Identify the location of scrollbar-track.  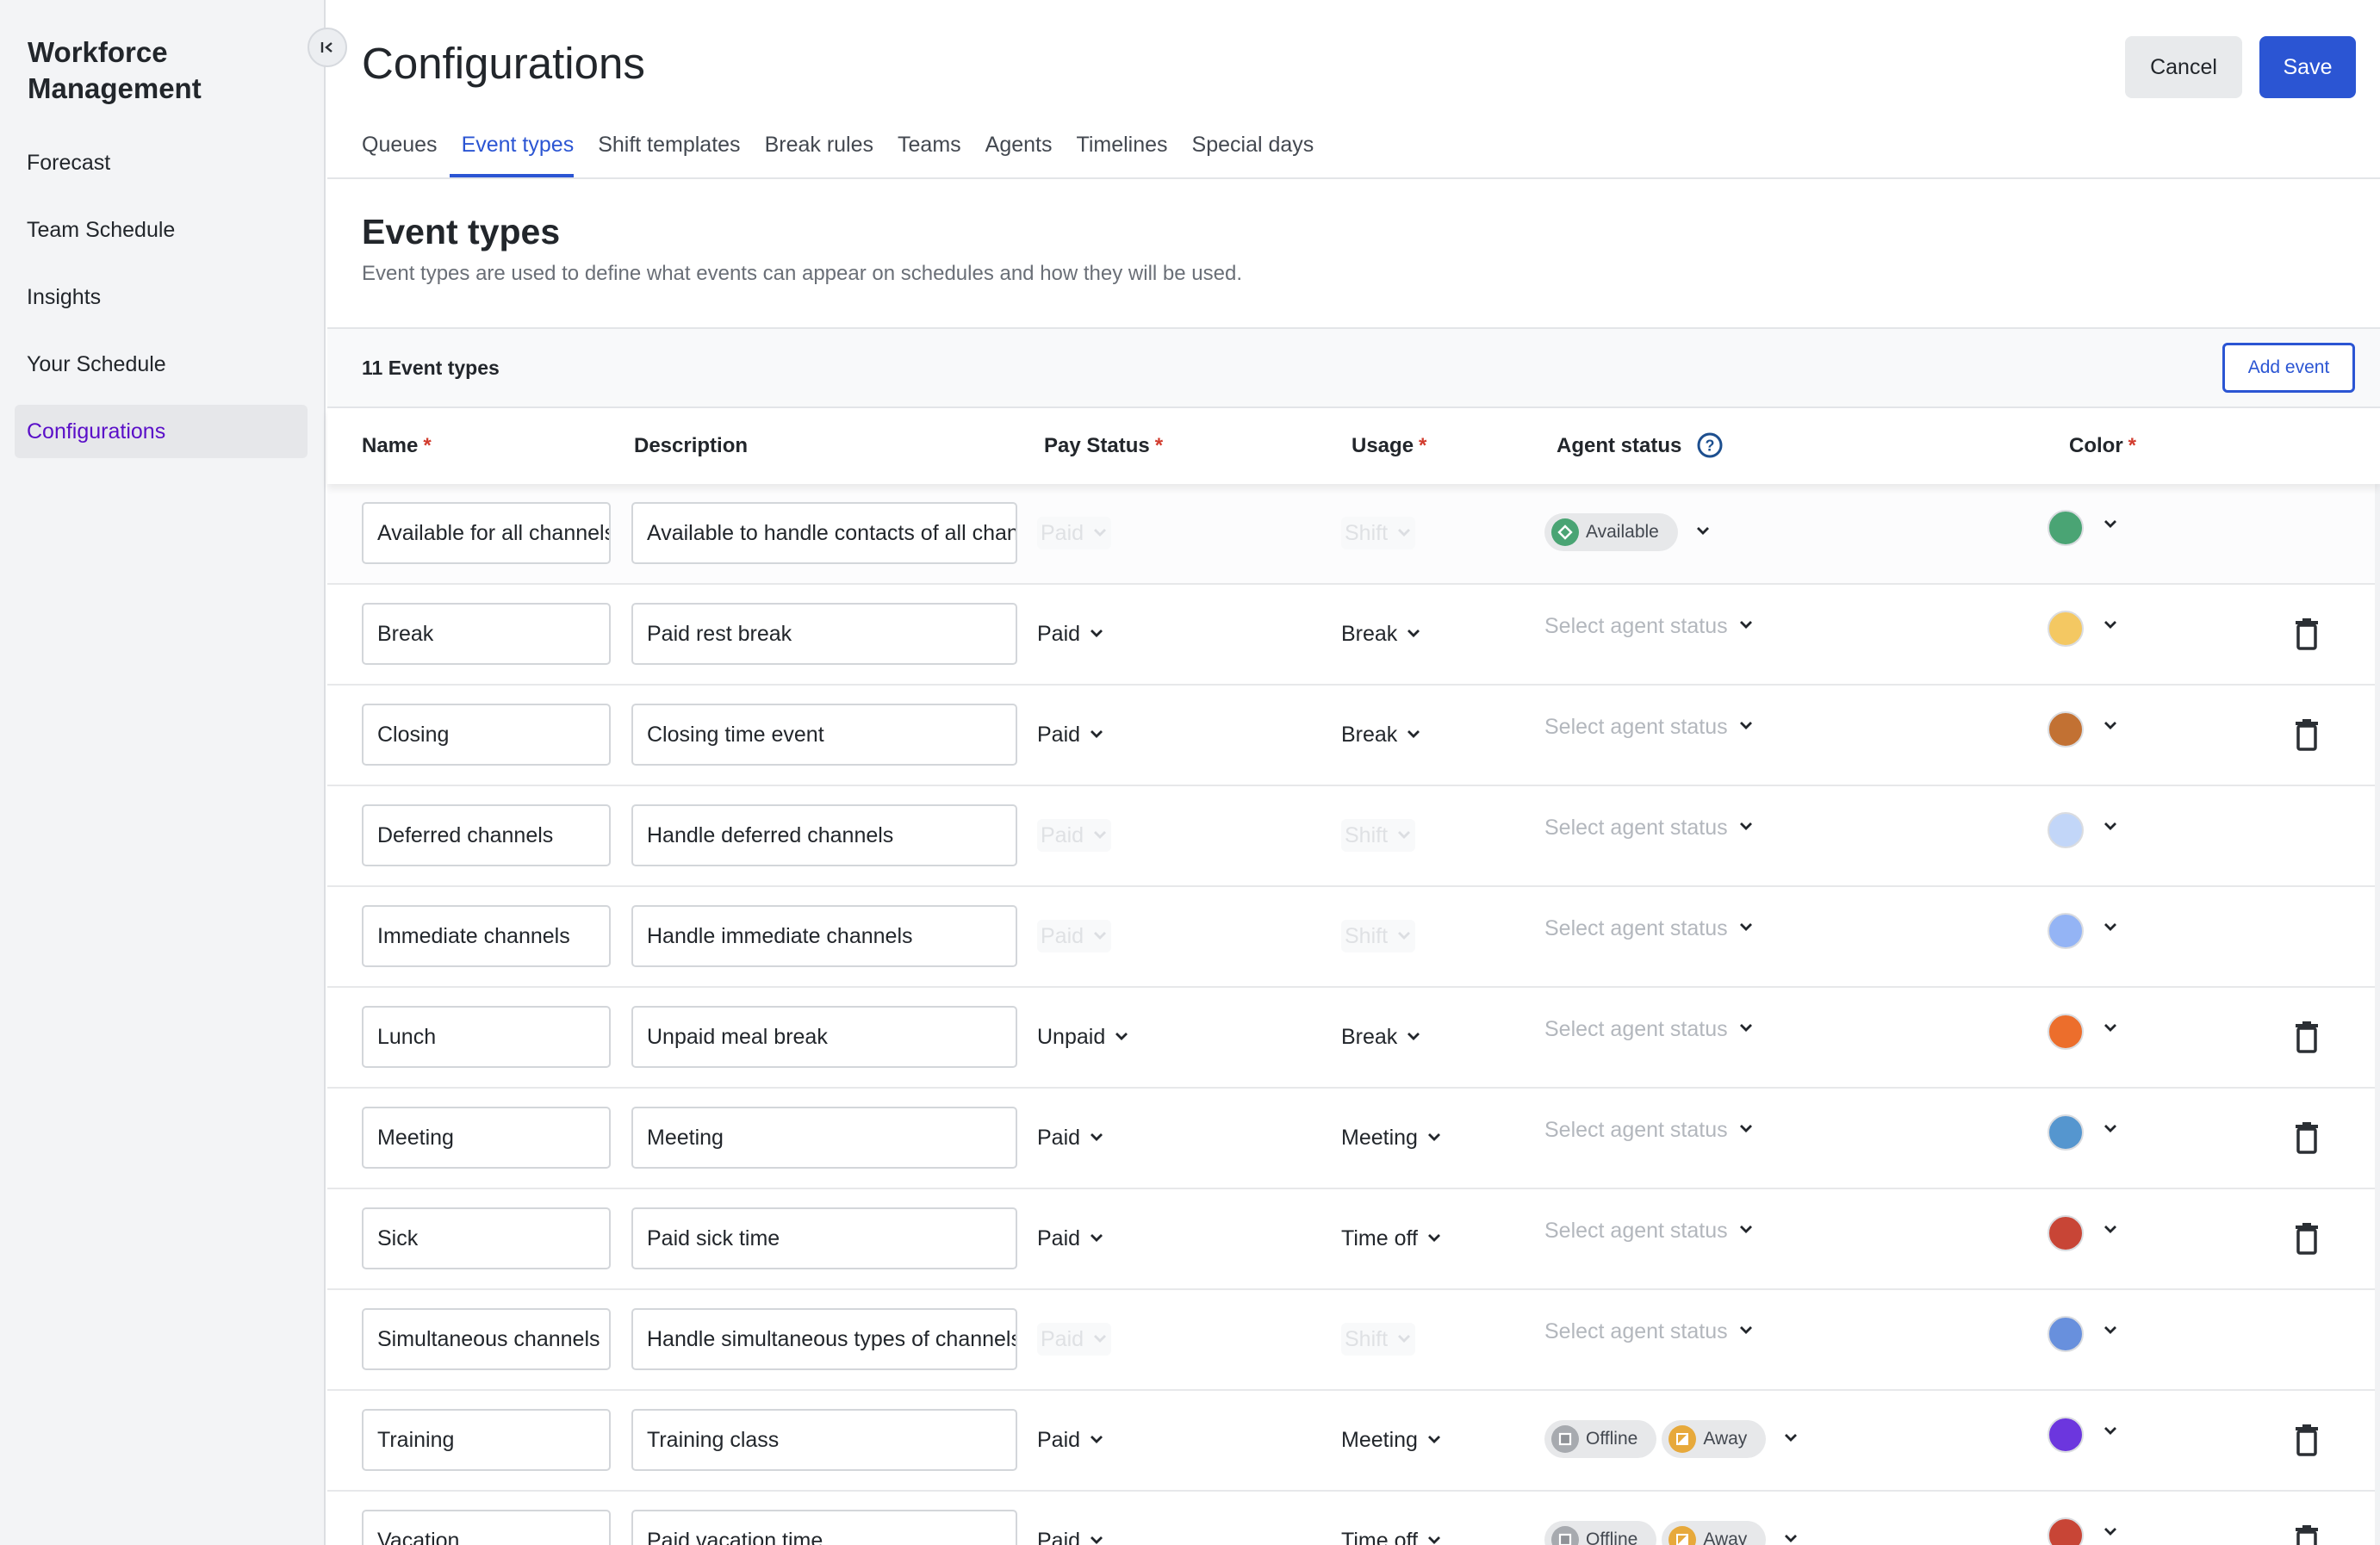
(2378, 1014).